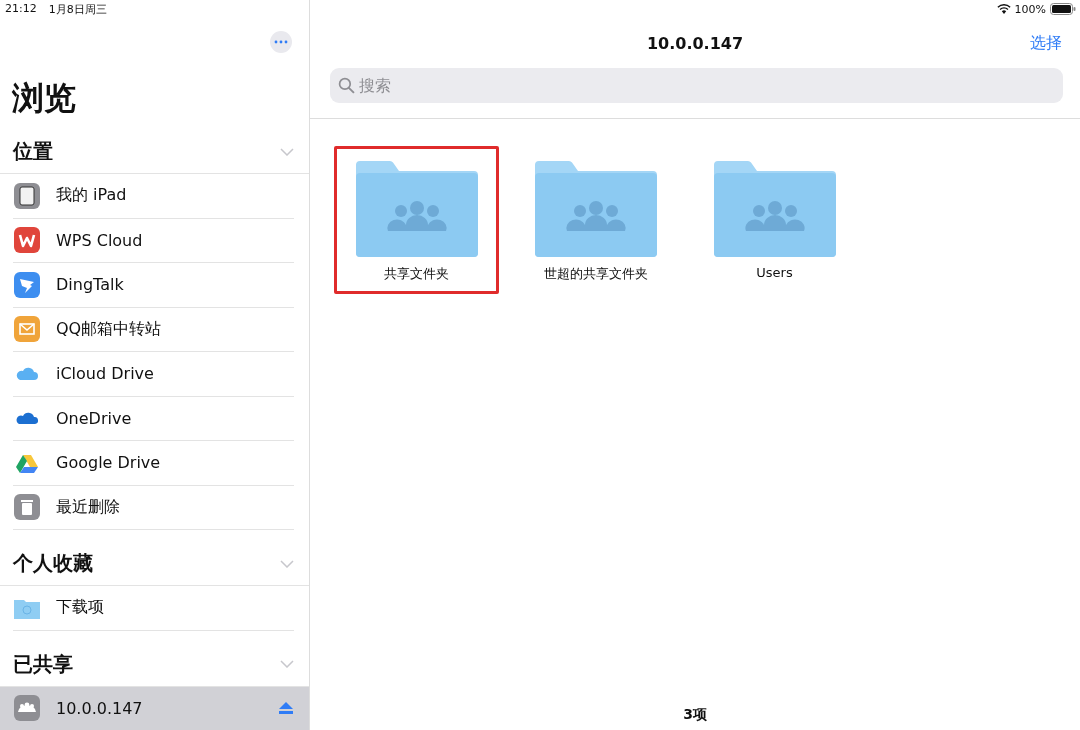  Describe the element at coordinates (27, 708) in the screenshot. I see `people-icon` at that location.